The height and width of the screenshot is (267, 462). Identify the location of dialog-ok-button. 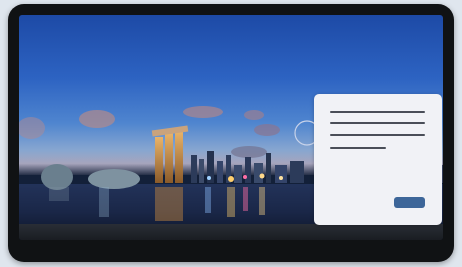
(409, 202).